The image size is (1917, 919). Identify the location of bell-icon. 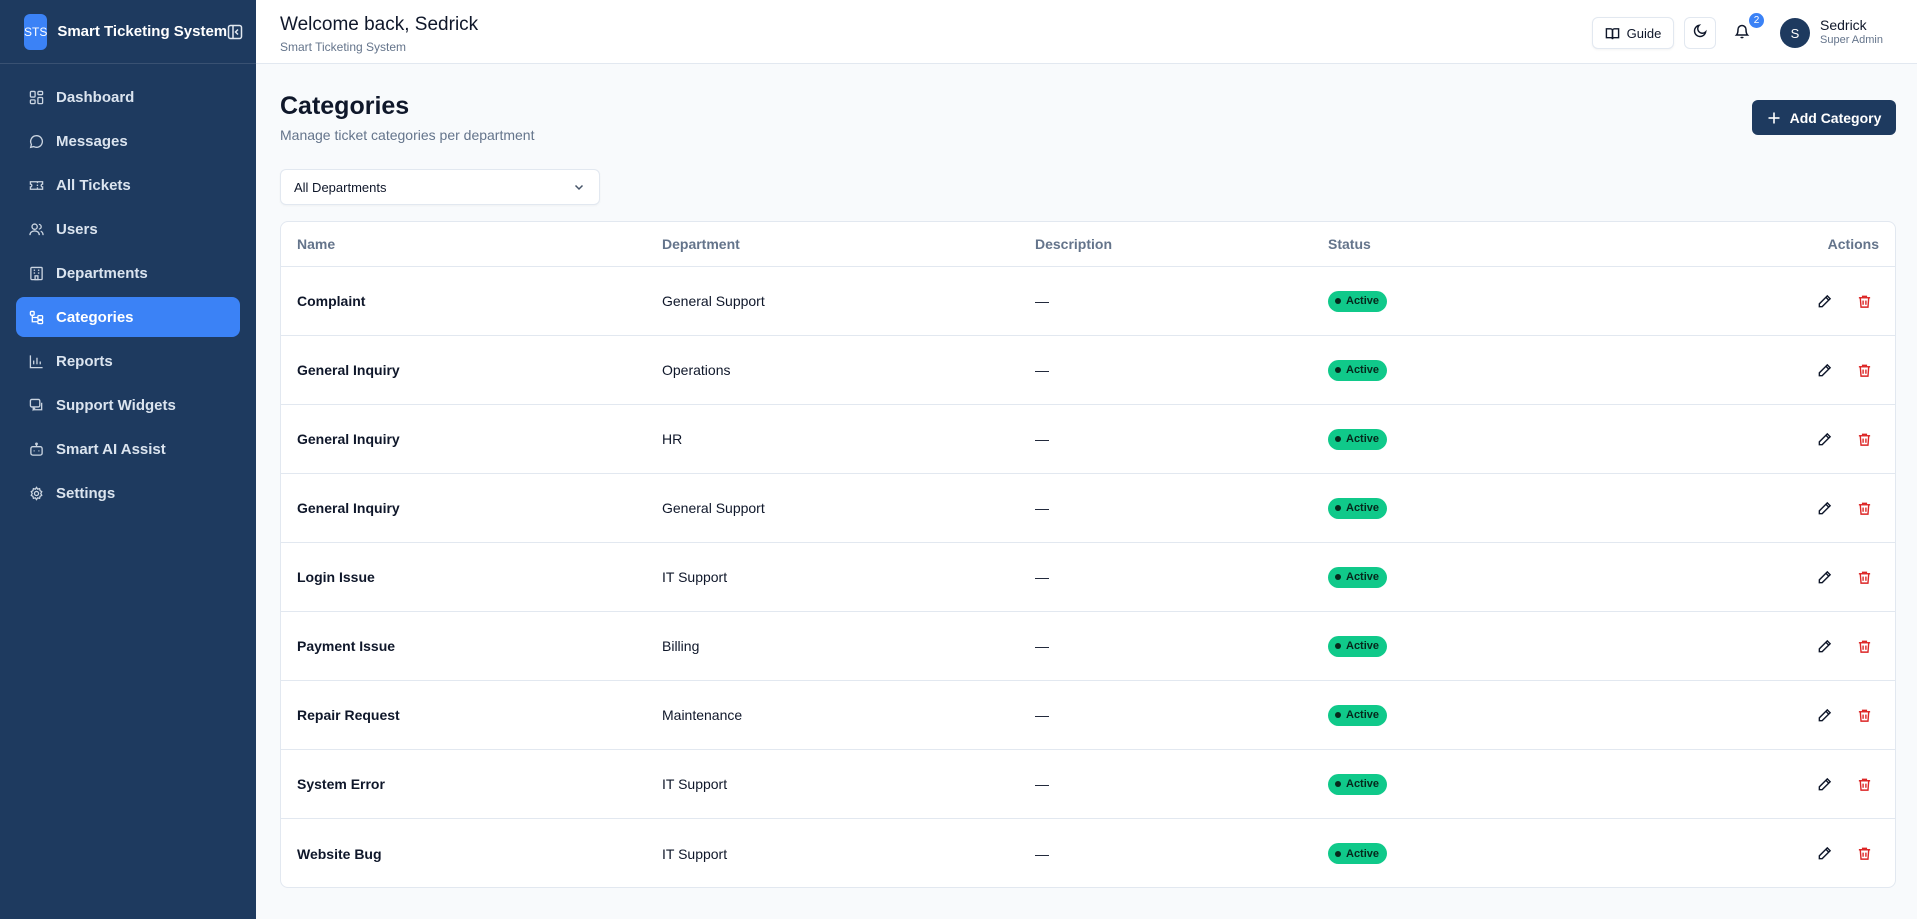
(1742, 33).